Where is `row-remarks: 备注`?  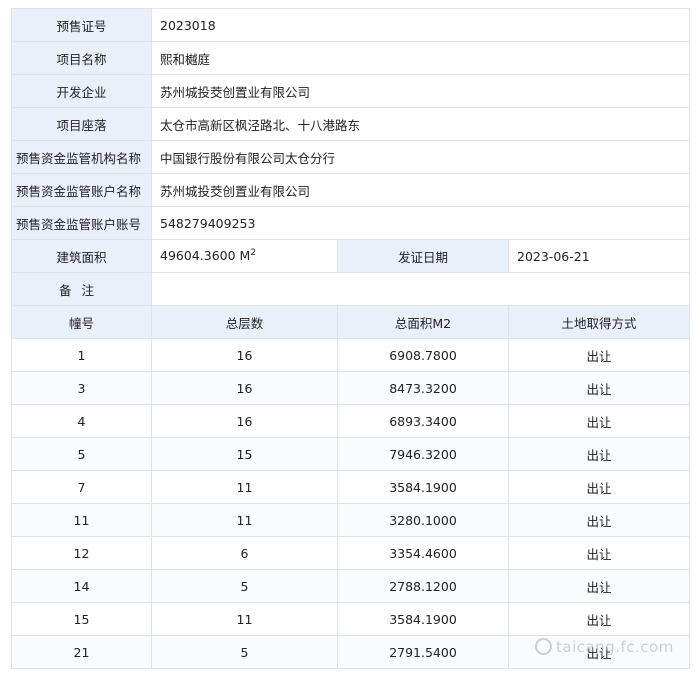
row-remarks: 备注 is located at coordinates (351, 289).